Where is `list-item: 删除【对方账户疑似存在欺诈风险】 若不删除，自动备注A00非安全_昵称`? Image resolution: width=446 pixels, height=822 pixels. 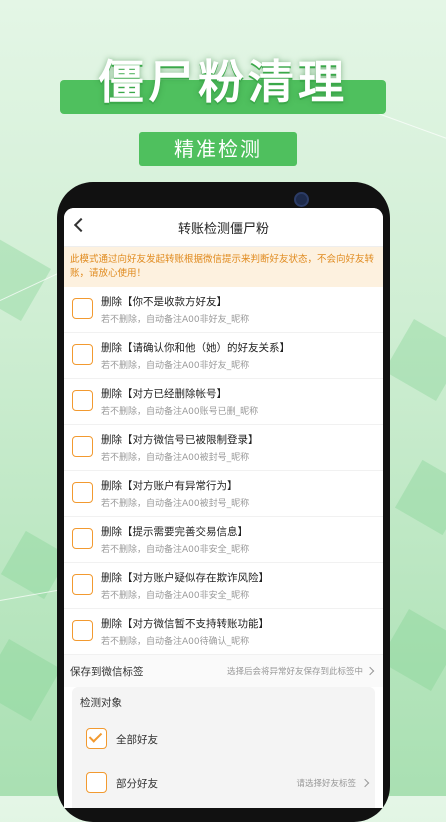
list-item: 删除【对方账户疑似存在欺诈风险】 若不删除，自动备注A00非安全_昵称 is located at coordinates (223, 586).